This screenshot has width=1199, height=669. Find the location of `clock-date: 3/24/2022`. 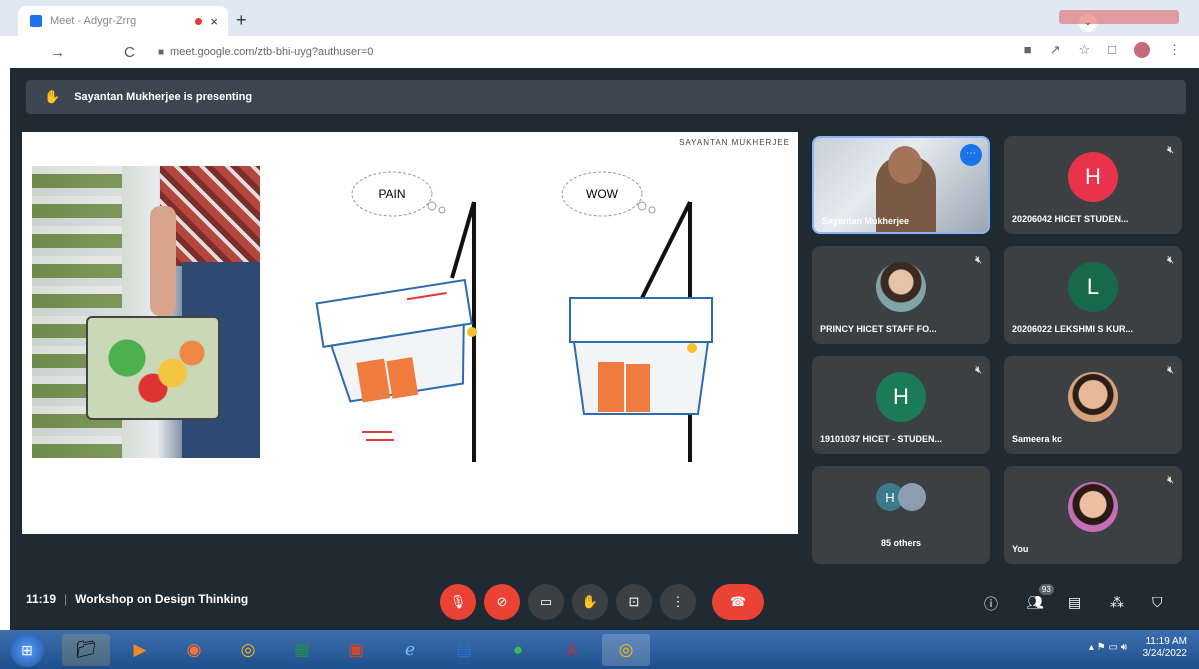

clock-date: 3/24/2022 is located at coordinates (1165, 653).